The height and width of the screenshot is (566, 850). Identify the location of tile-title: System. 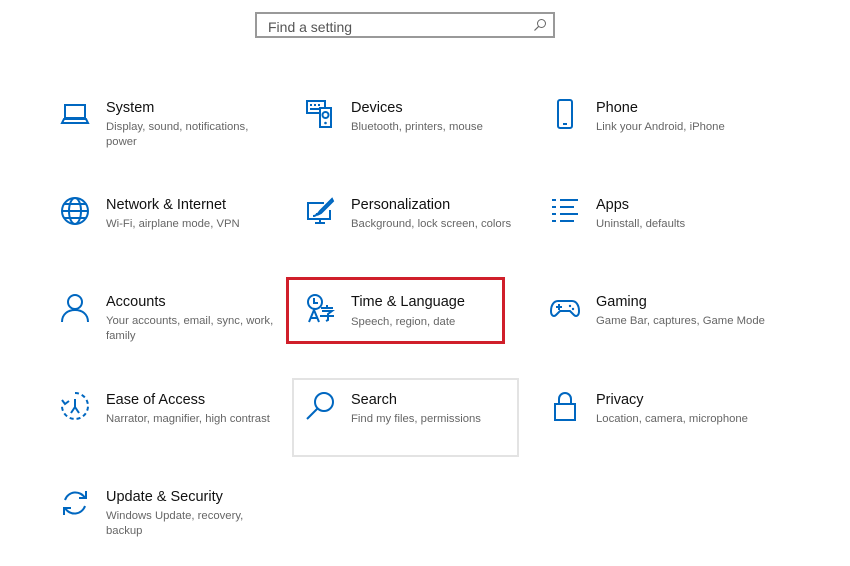
(130, 108).